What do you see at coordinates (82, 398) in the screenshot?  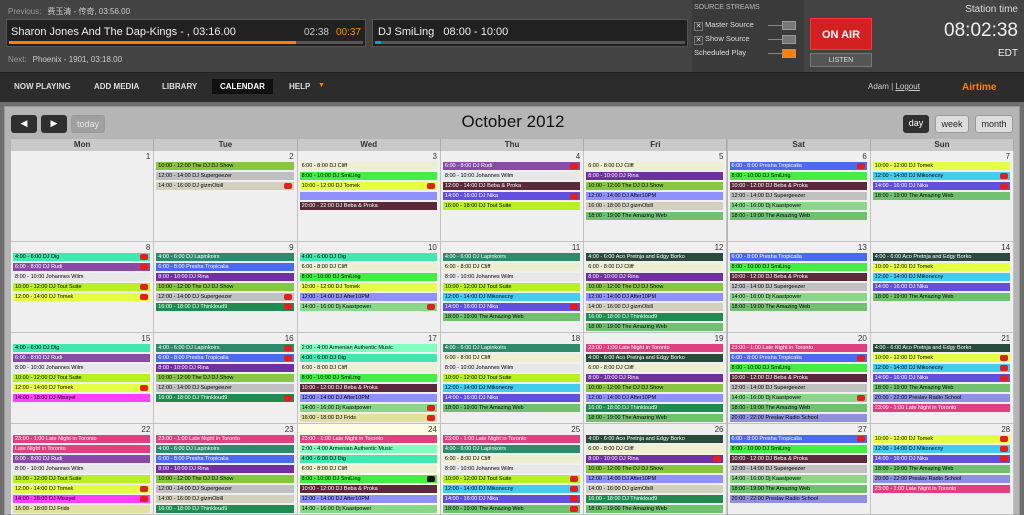 I see `show-event: 14:00 - 18:00 DJ Missyel` at bounding box center [82, 398].